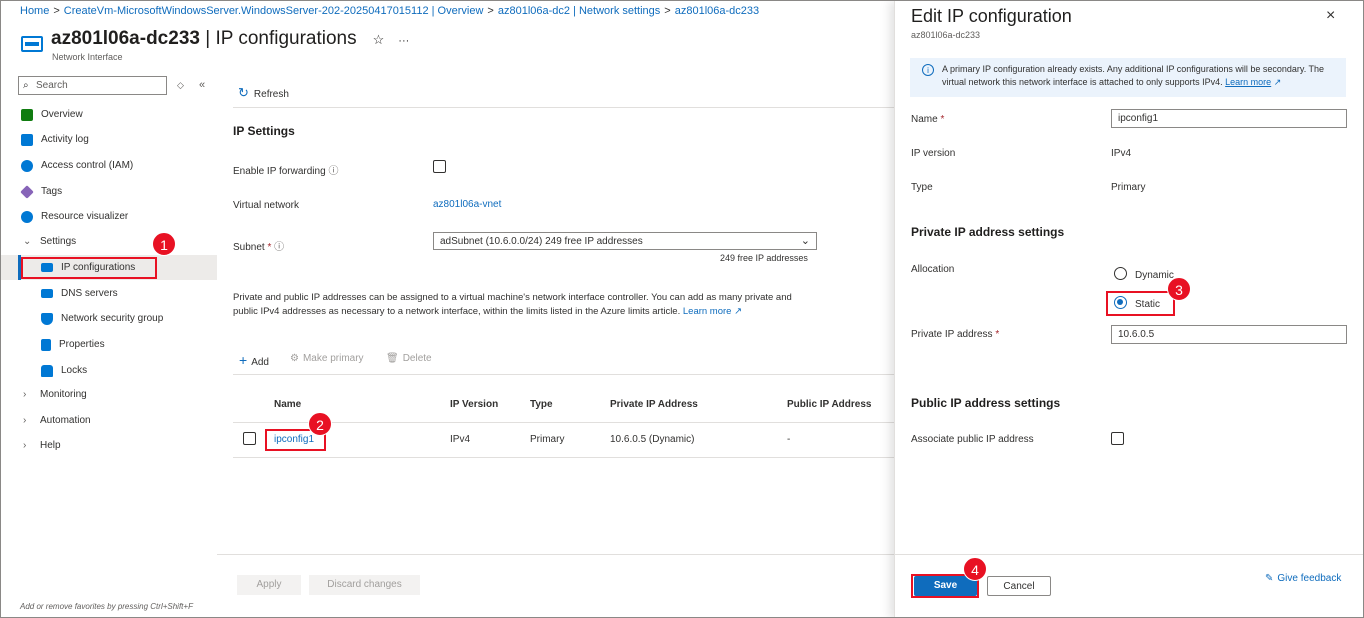  I want to click on table-header-divider, so click(564, 422).